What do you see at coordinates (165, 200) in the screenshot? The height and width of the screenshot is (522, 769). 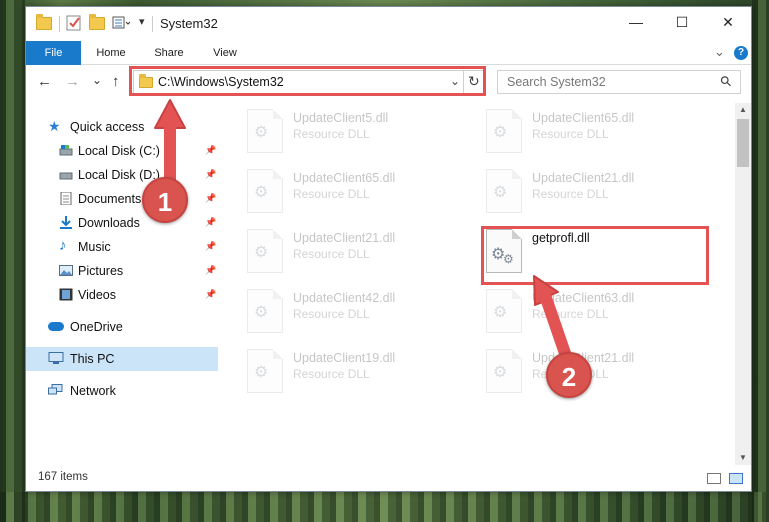 I see `step-1-badge: 1` at bounding box center [165, 200].